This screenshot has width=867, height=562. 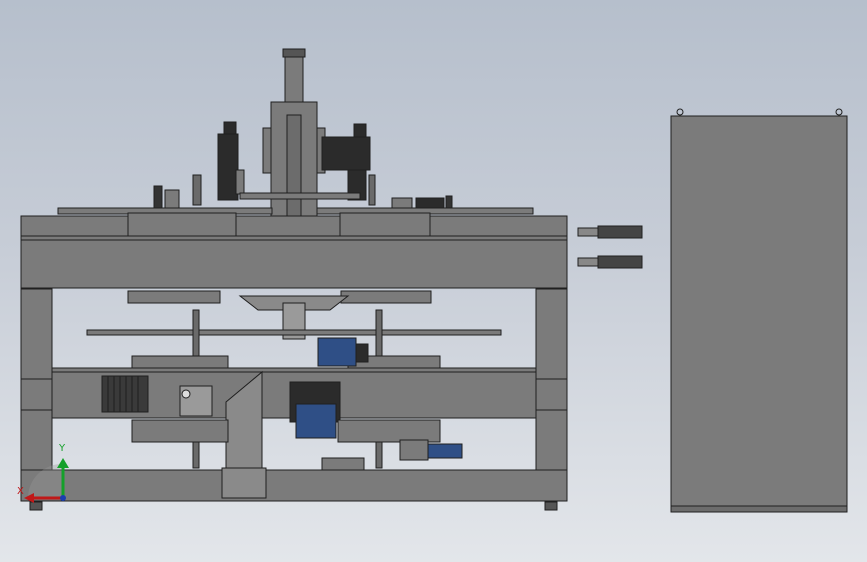 I want to click on lower-box, so click(x=414, y=450).